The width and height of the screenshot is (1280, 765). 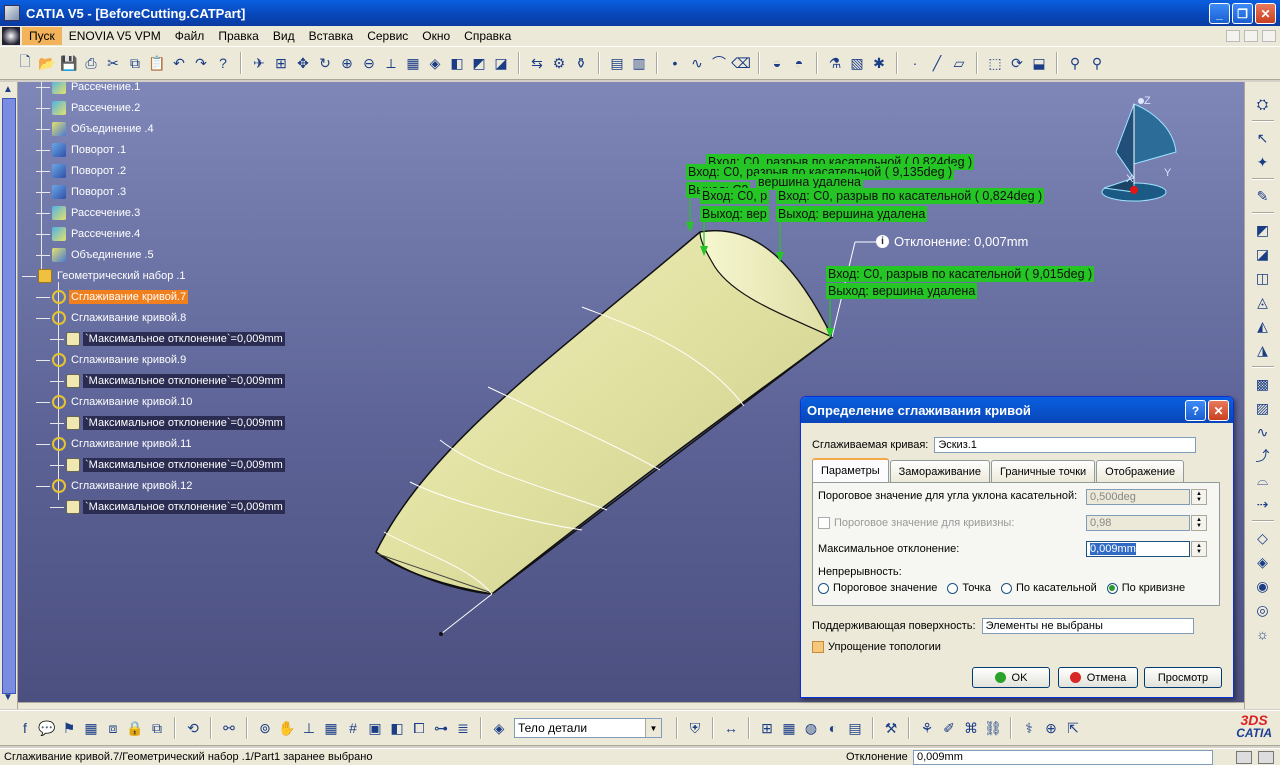 I want to click on whats-this-icon: ?, so click(x=223, y=63).